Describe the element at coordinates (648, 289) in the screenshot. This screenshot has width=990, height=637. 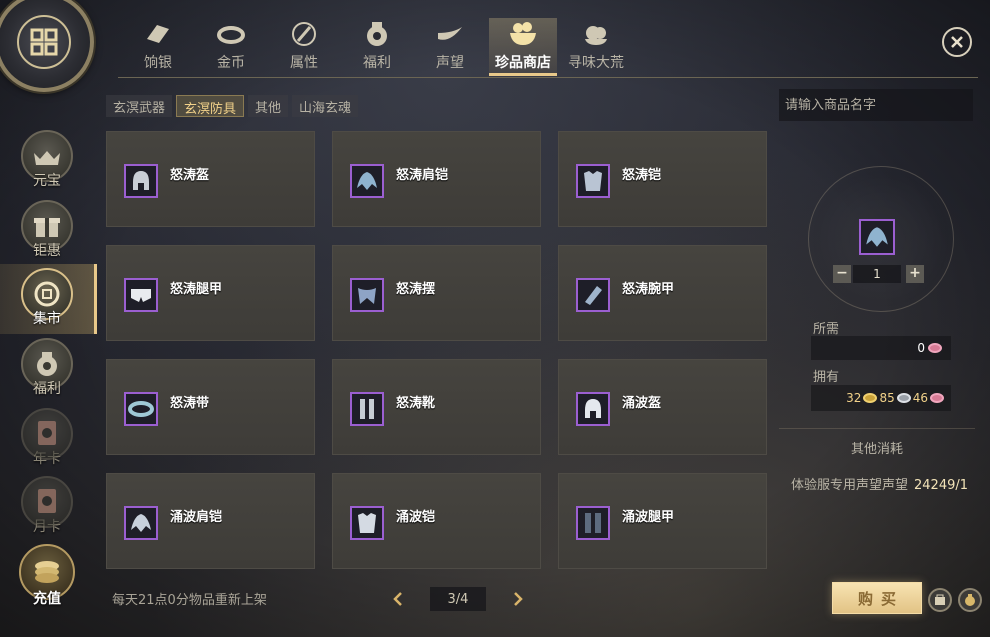
I see `item-name: 怒涛腕甲` at that location.